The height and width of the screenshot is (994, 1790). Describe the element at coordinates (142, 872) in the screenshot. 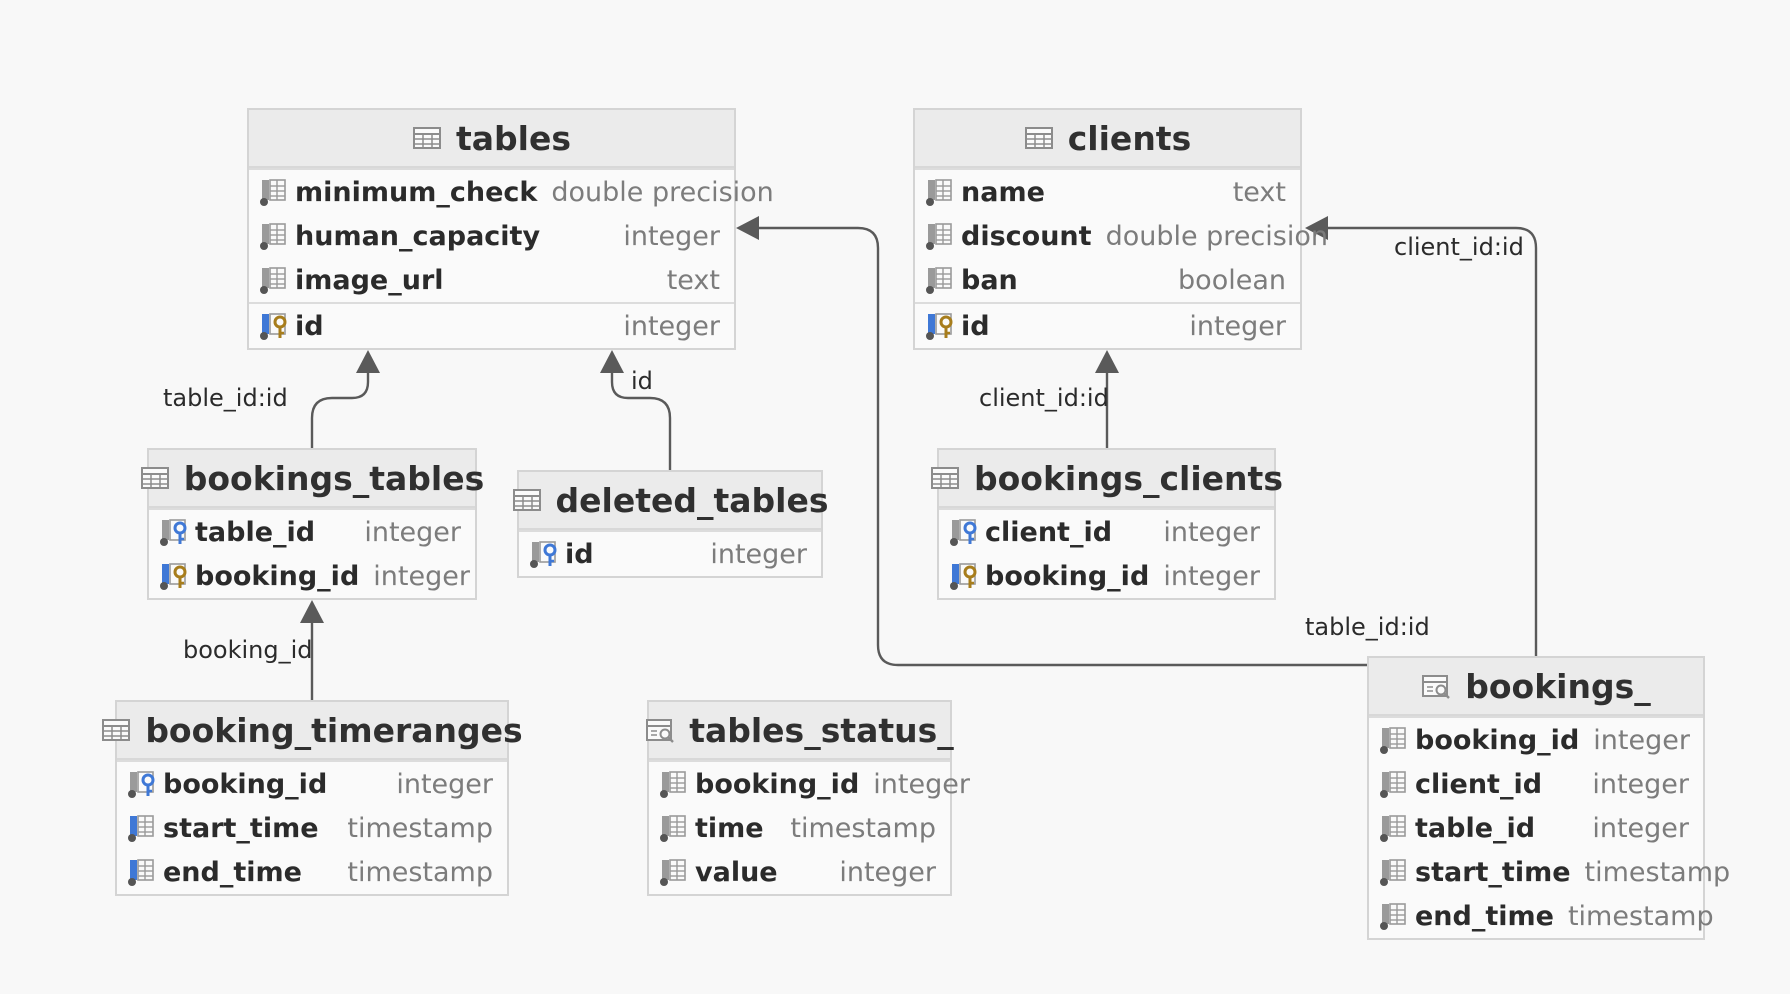

I see `indexed-column-icon` at that location.